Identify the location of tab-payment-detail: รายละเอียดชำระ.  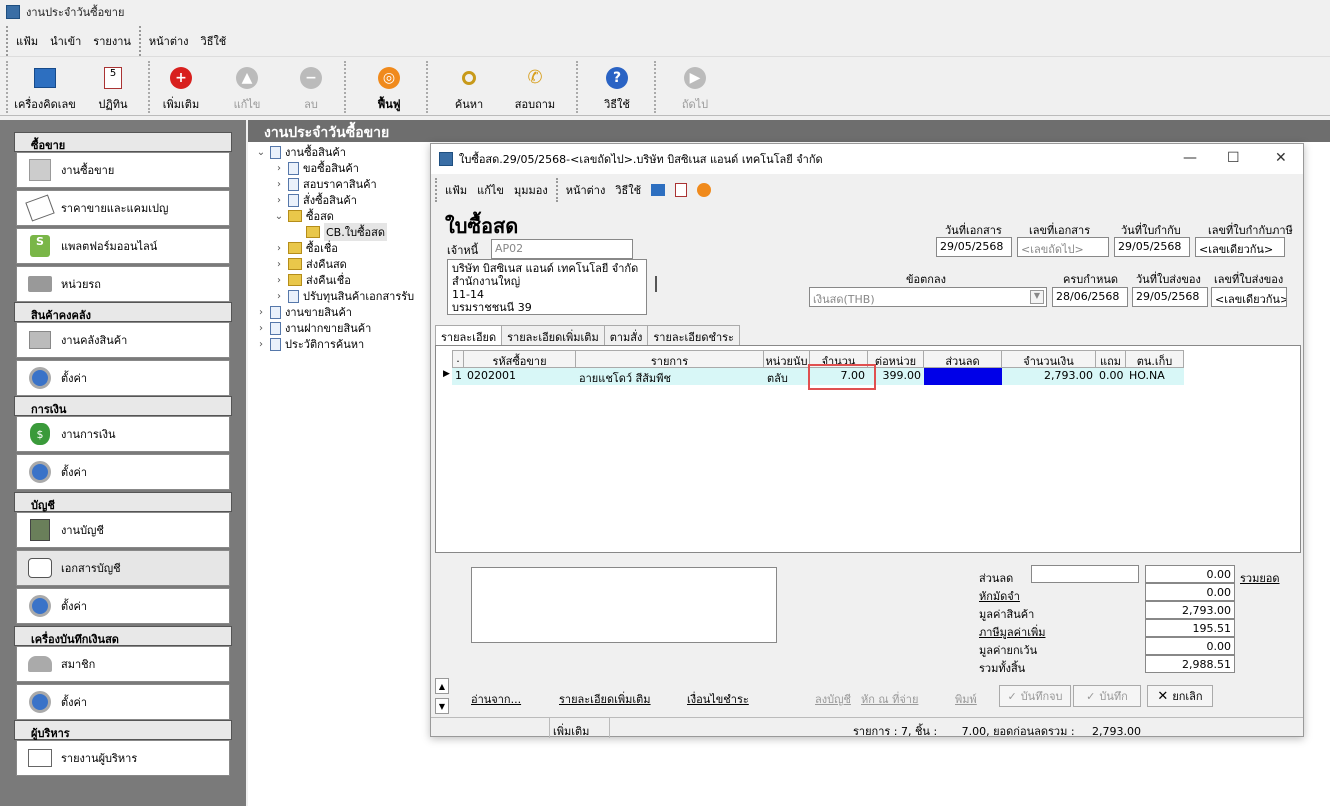
(693, 335).